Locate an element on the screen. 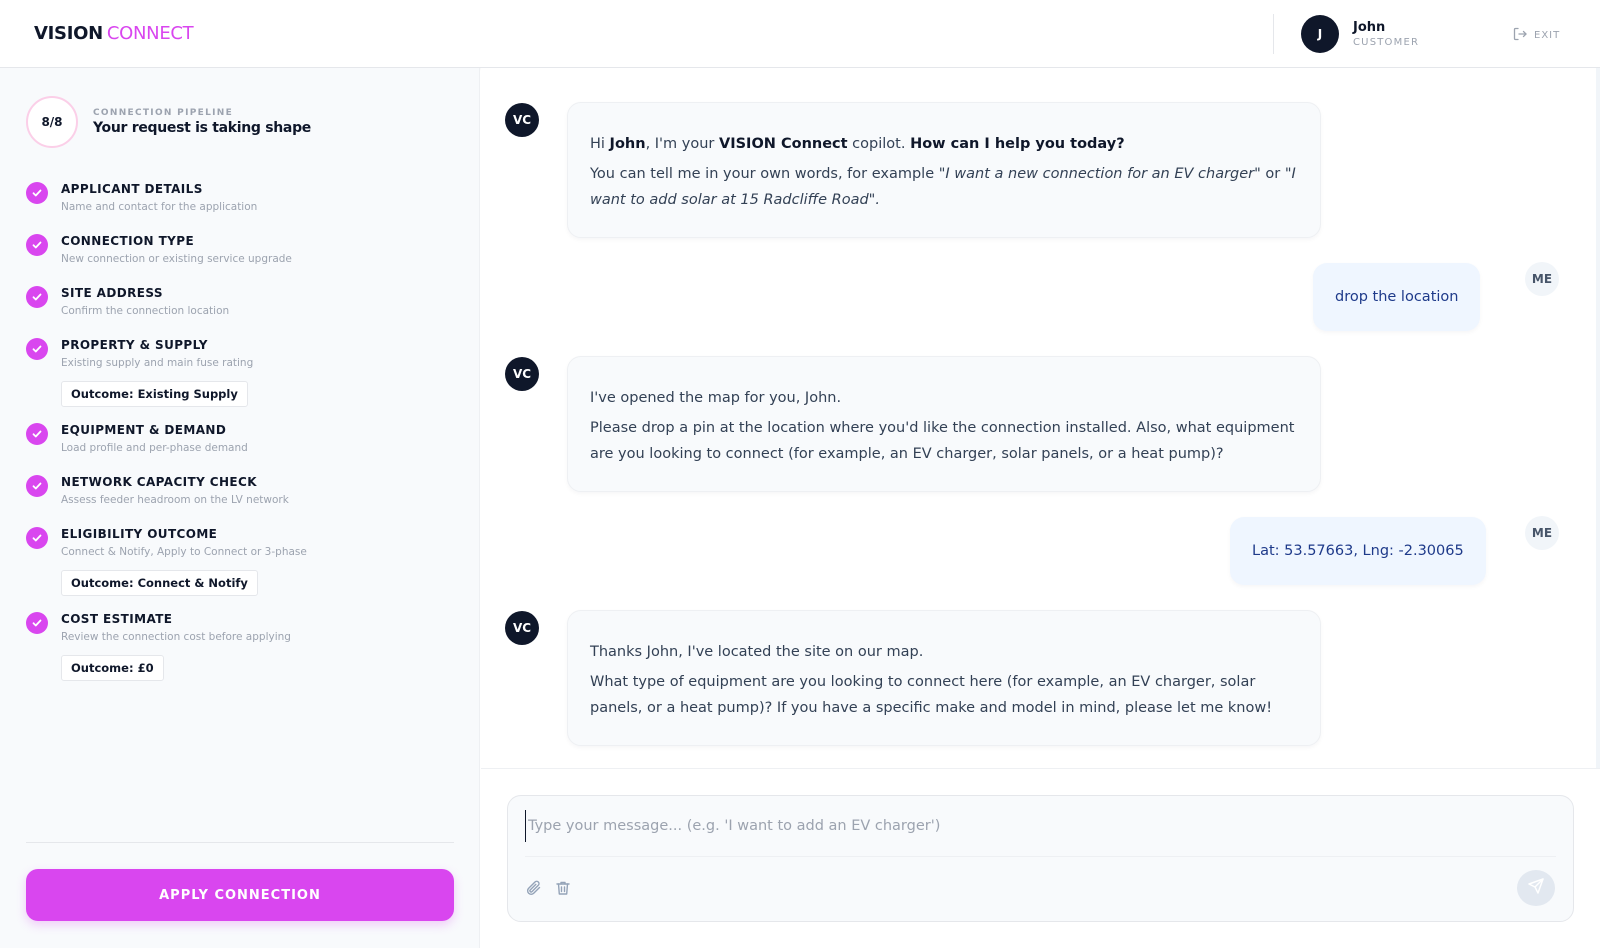 The image size is (1600, 948). step-title: COST ESTIMATE is located at coordinates (117, 619).